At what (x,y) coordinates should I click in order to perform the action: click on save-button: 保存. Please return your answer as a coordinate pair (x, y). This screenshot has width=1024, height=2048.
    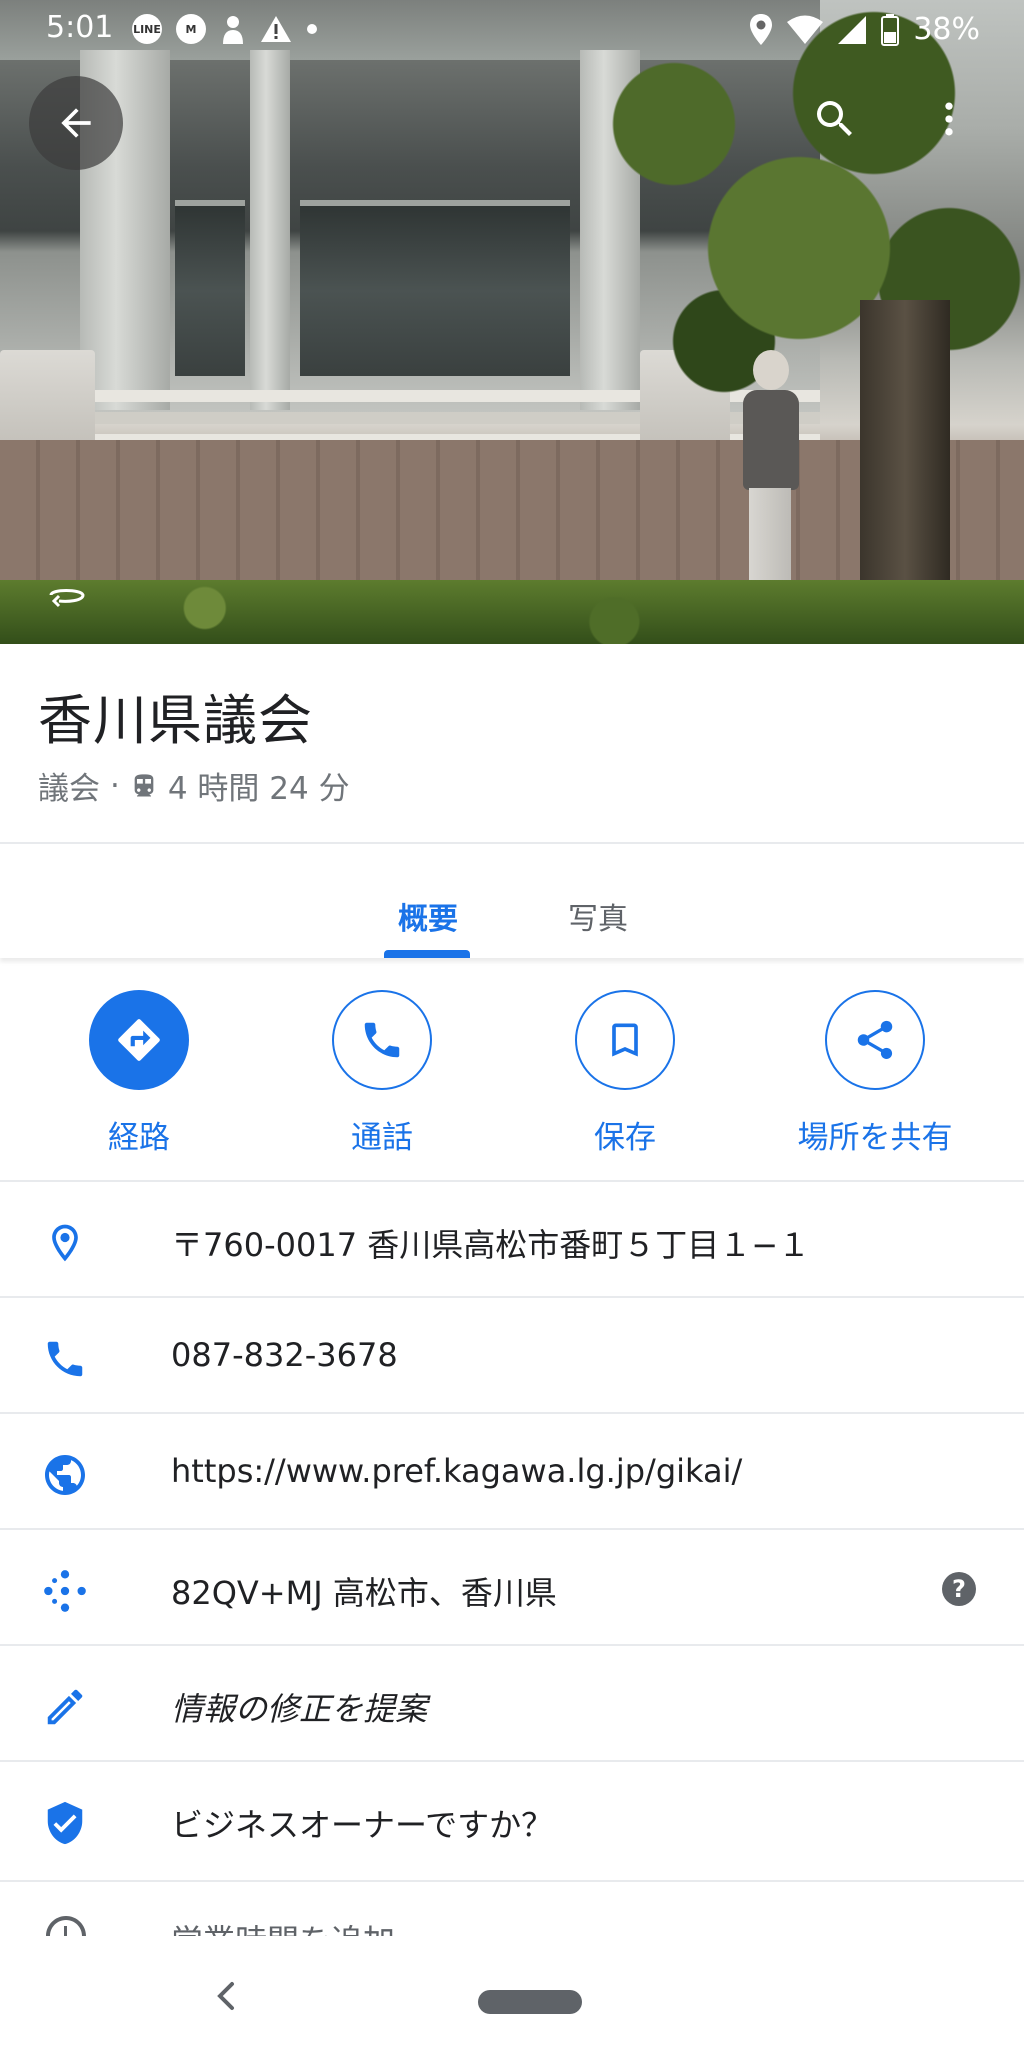
    Looking at the image, I should click on (625, 1073).